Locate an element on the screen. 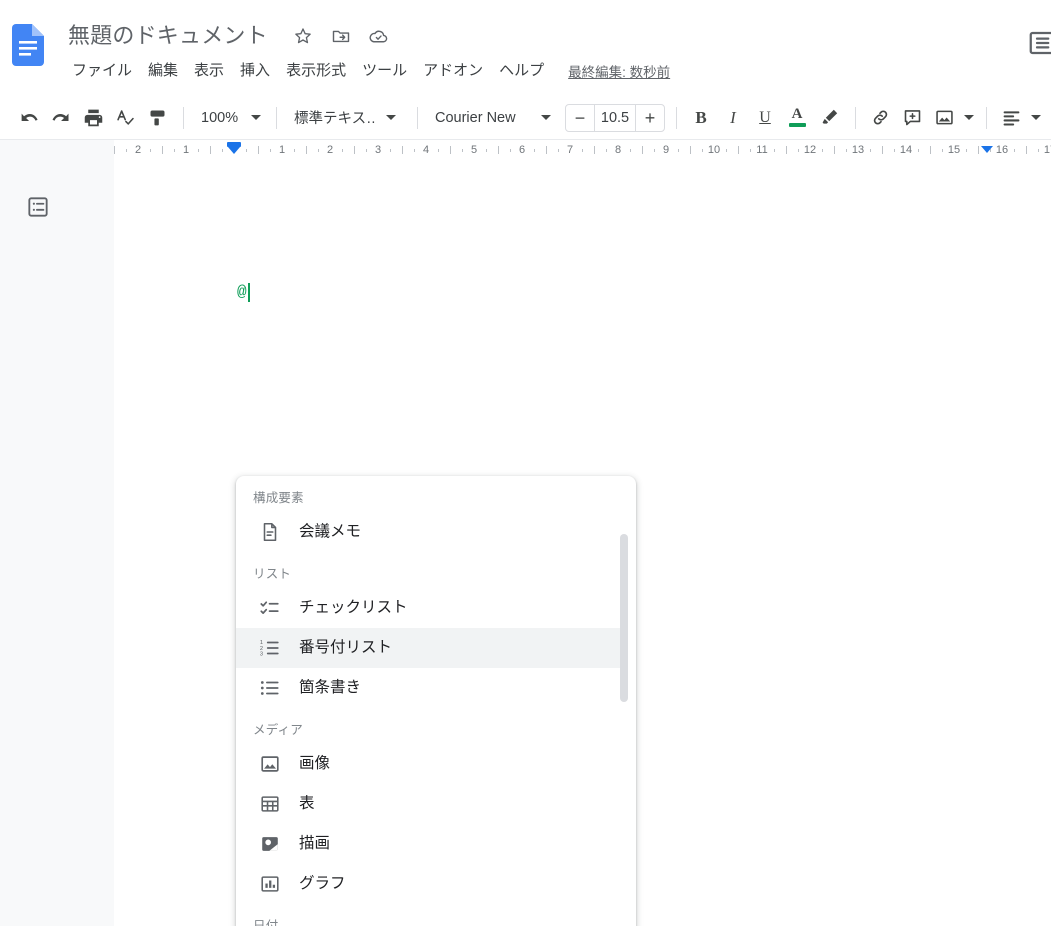 The width and height of the screenshot is (1051, 926). image-options-chevron-down-icon is located at coordinates (969, 117).